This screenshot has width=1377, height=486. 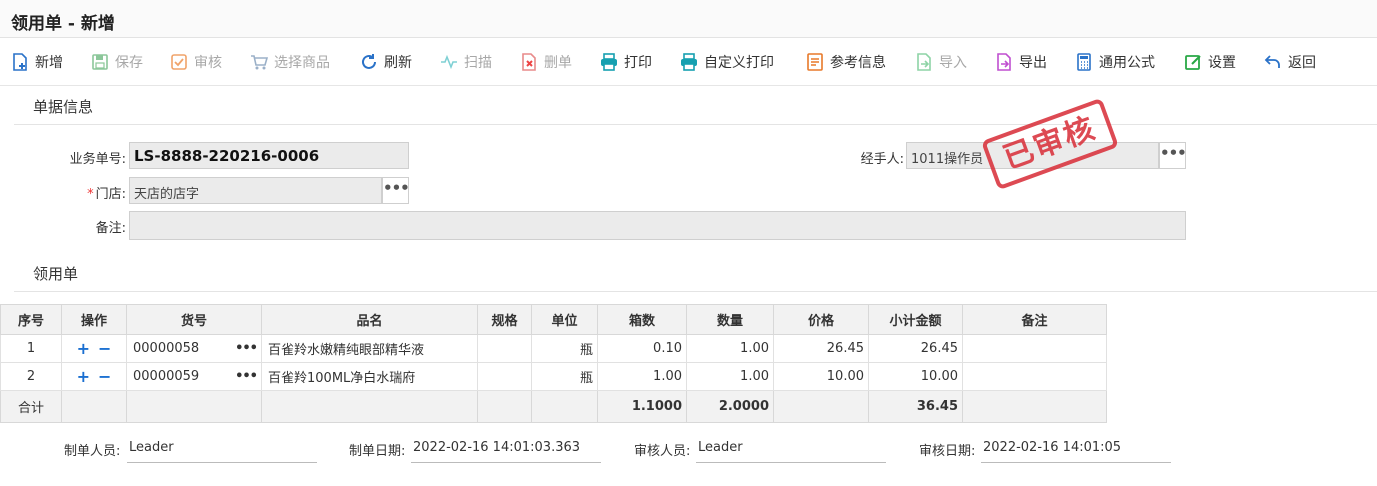 What do you see at coordinates (196, 62) in the screenshot?
I see `audit-button: 审核` at bounding box center [196, 62].